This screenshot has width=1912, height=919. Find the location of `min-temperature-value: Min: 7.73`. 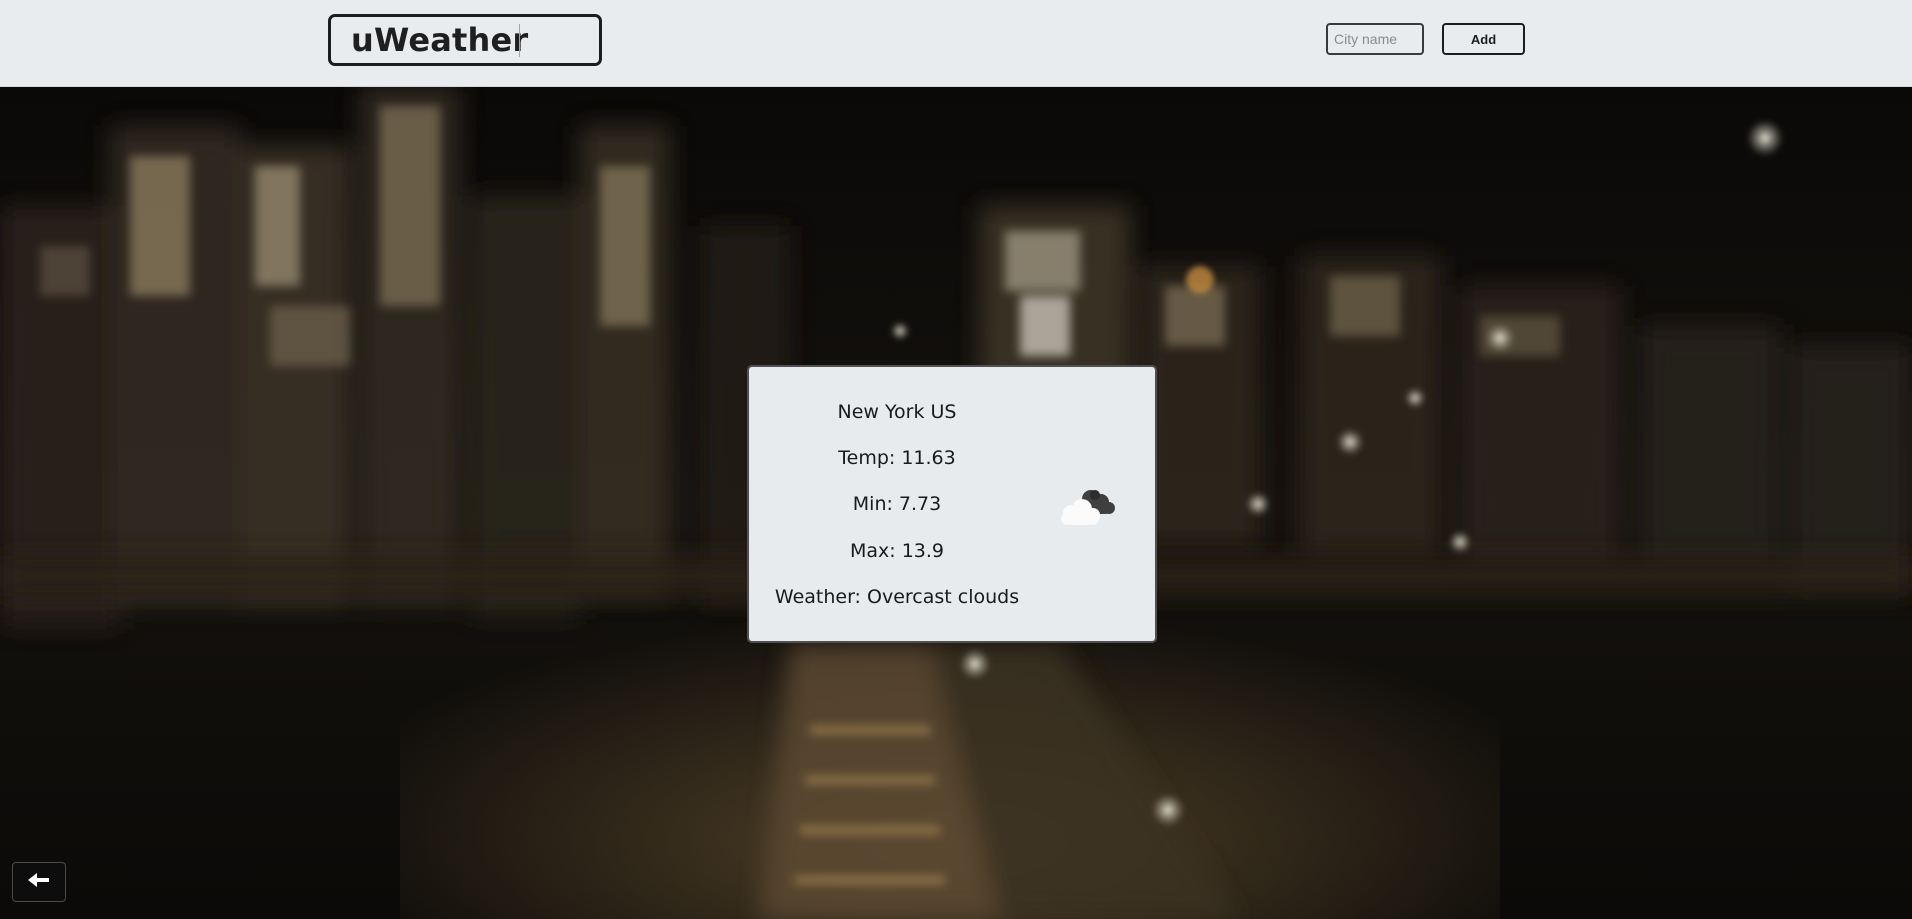

min-temperature-value: Min: 7.73 is located at coordinates (897, 504).